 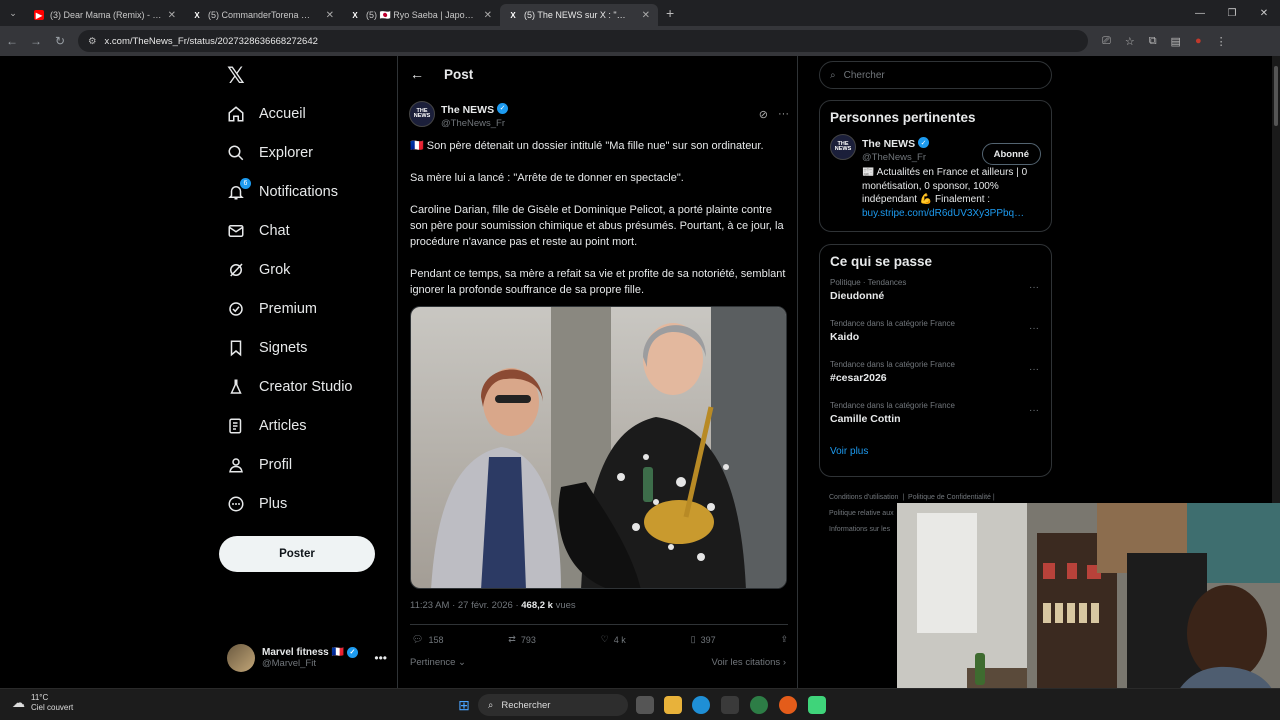 I want to click on browser-tab: X (5) CommanderTorena ⚡ sur X ✕, so click(x=263, y=15).